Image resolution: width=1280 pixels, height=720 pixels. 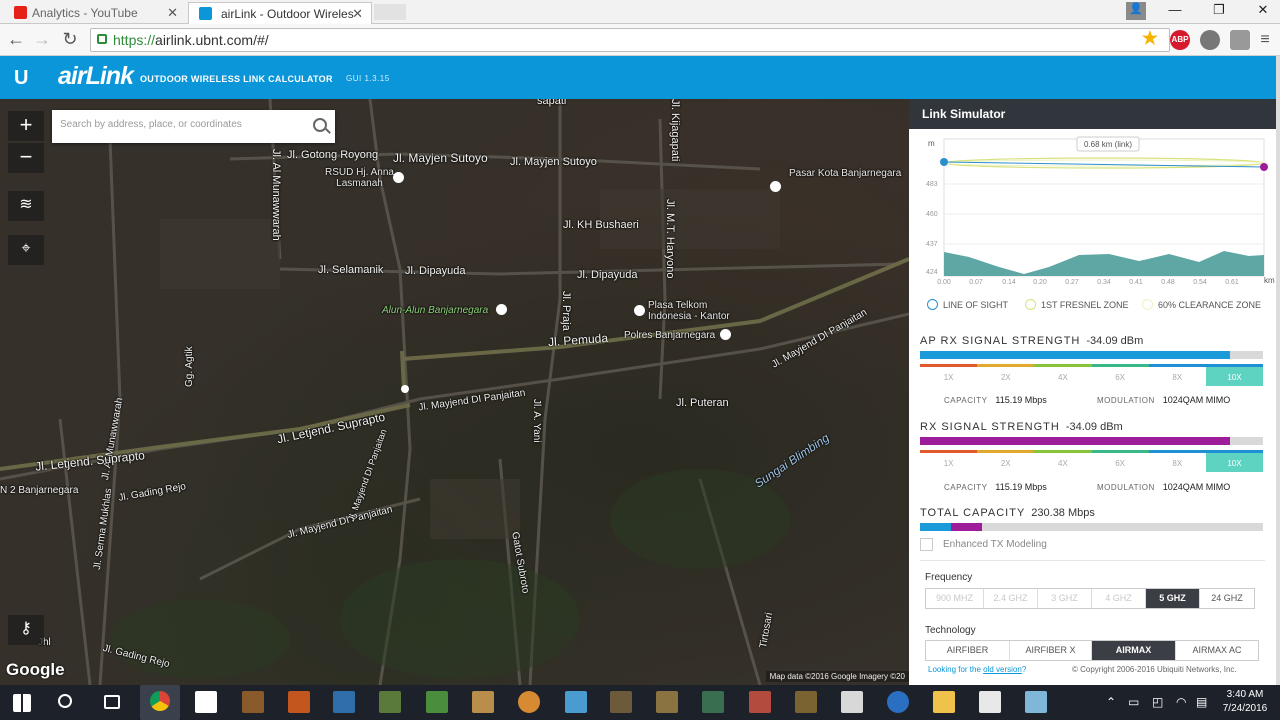 What do you see at coordinates (566, 311) in the screenshot?
I see `street-label: Jl. Praja` at bounding box center [566, 311].